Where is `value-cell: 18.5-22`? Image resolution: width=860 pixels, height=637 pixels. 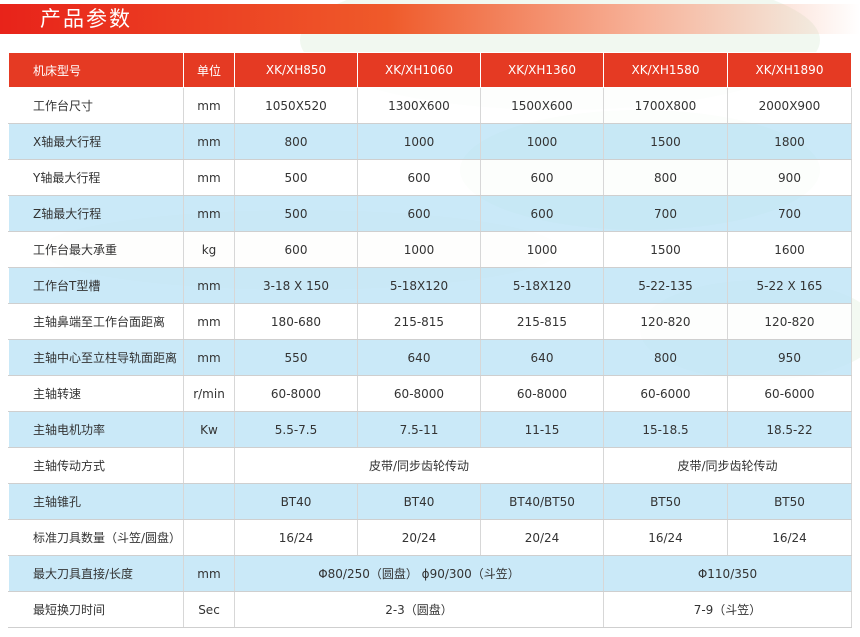 value-cell: 18.5-22 is located at coordinates (789, 429).